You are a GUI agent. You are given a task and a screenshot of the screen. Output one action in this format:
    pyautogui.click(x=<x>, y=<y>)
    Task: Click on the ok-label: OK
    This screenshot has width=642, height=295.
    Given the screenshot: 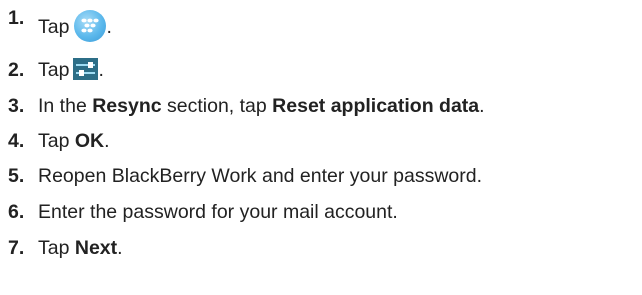 What is the action you would take?
    pyautogui.click(x=89, y=141)
    